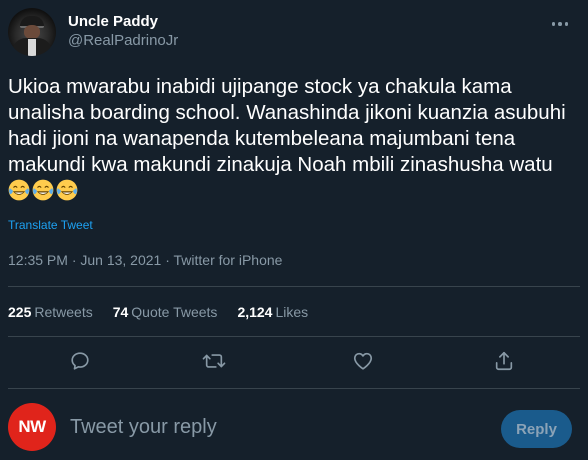 The width and height of the screenshot is (588, 460). I want to click on likes-label: Likes, so click(292, 312).